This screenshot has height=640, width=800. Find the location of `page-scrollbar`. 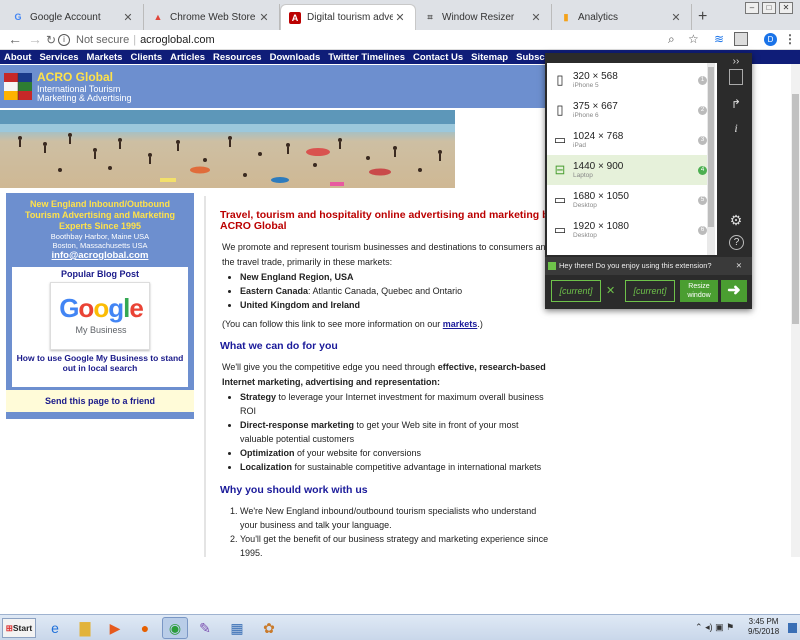

page-scrollbar is located at coordinates (795, 310).